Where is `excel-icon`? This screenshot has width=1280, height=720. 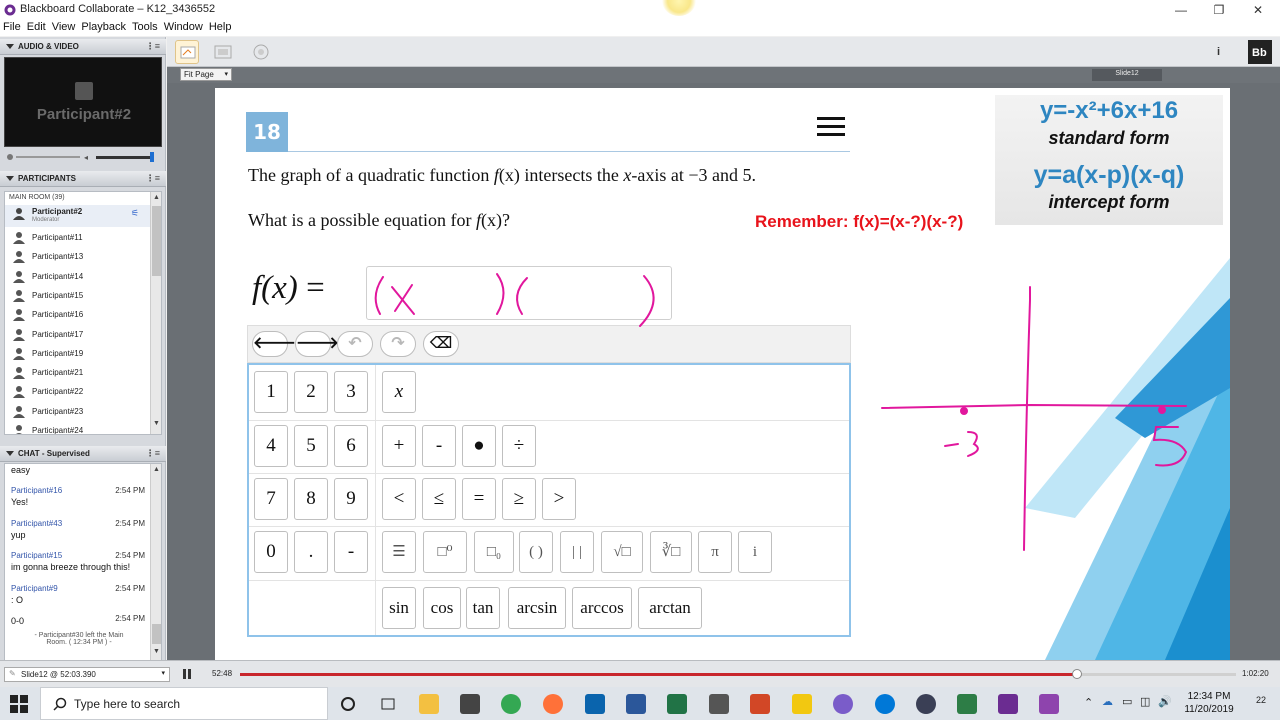 excel-icon is located at coordinates (677, 704).